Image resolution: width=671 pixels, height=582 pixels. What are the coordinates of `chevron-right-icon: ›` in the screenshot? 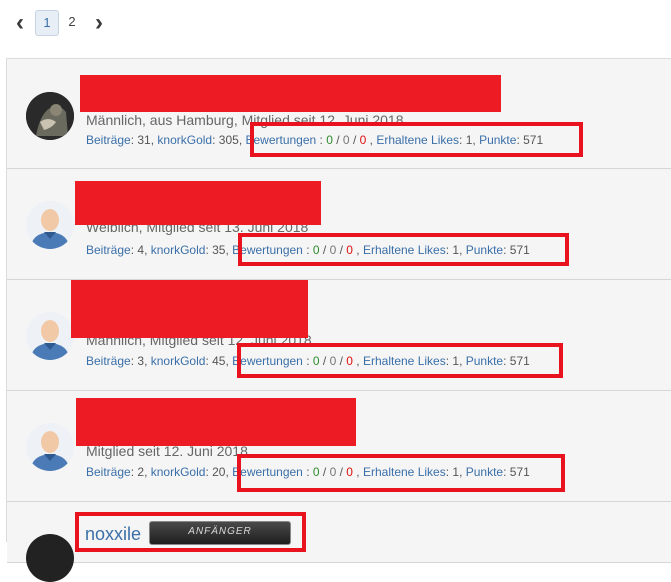 It's located at (99, 23).